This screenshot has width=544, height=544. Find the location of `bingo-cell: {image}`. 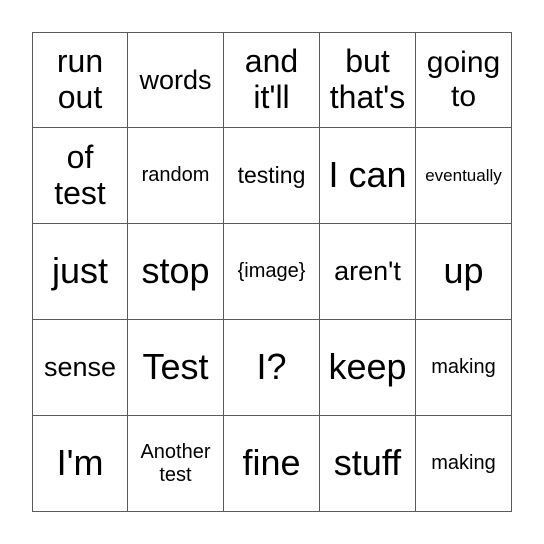

bingo-cell: {image} is located at coordinates (272, 272).